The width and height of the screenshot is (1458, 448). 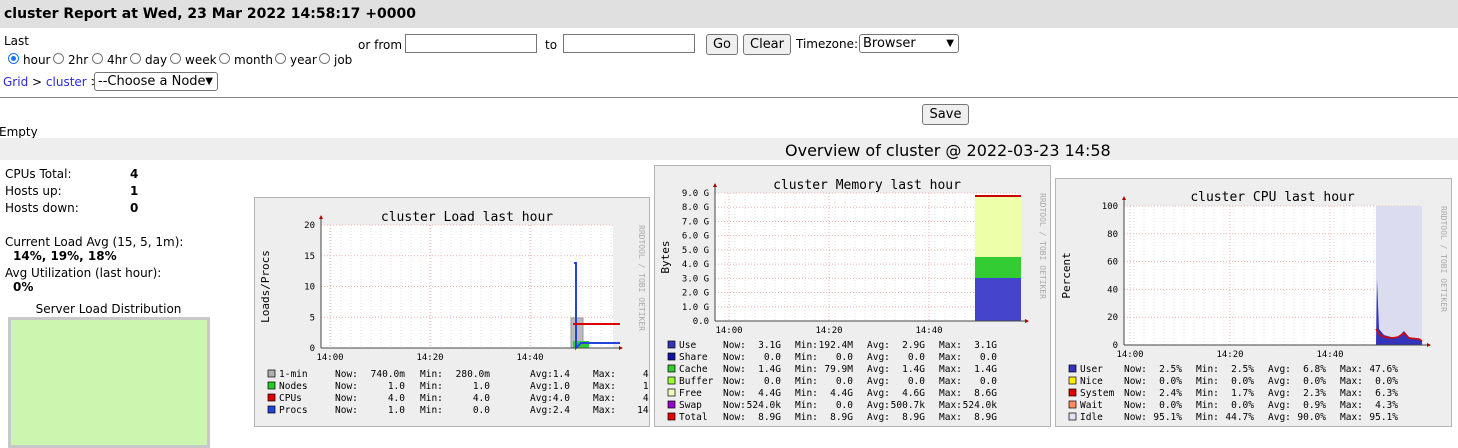 What do you see at coordinates (729, 97) in the screenshot?
I see `divider` at bounding box center [729, 97].